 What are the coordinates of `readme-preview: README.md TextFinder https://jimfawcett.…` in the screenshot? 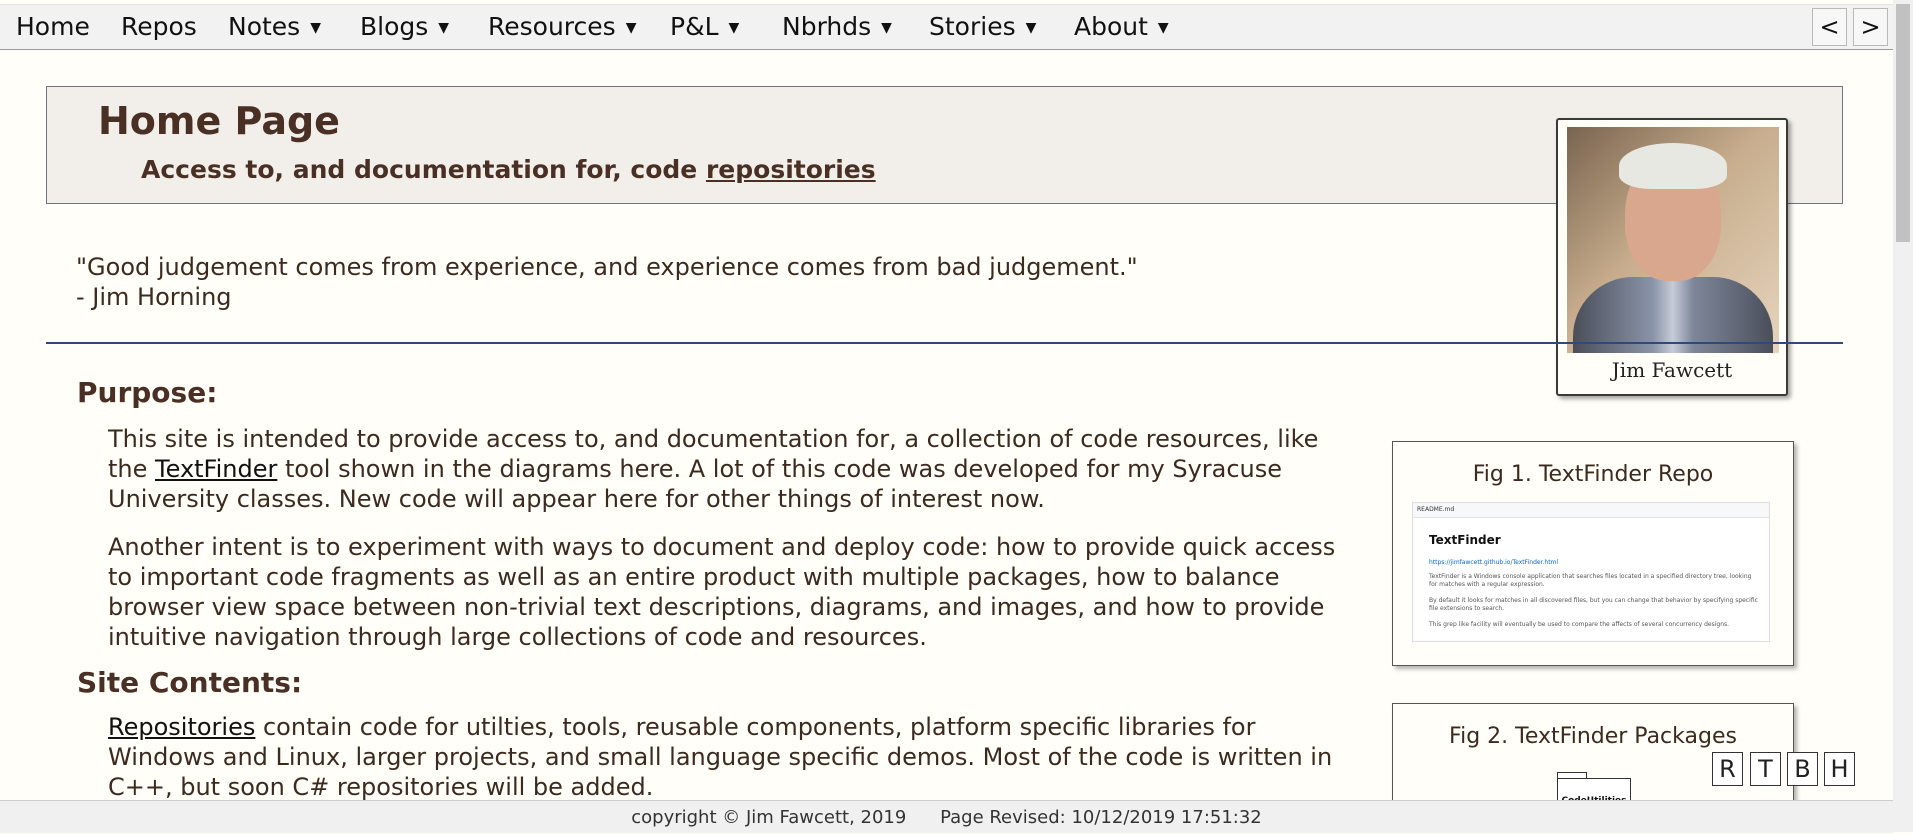 It's located at (1591, 572).